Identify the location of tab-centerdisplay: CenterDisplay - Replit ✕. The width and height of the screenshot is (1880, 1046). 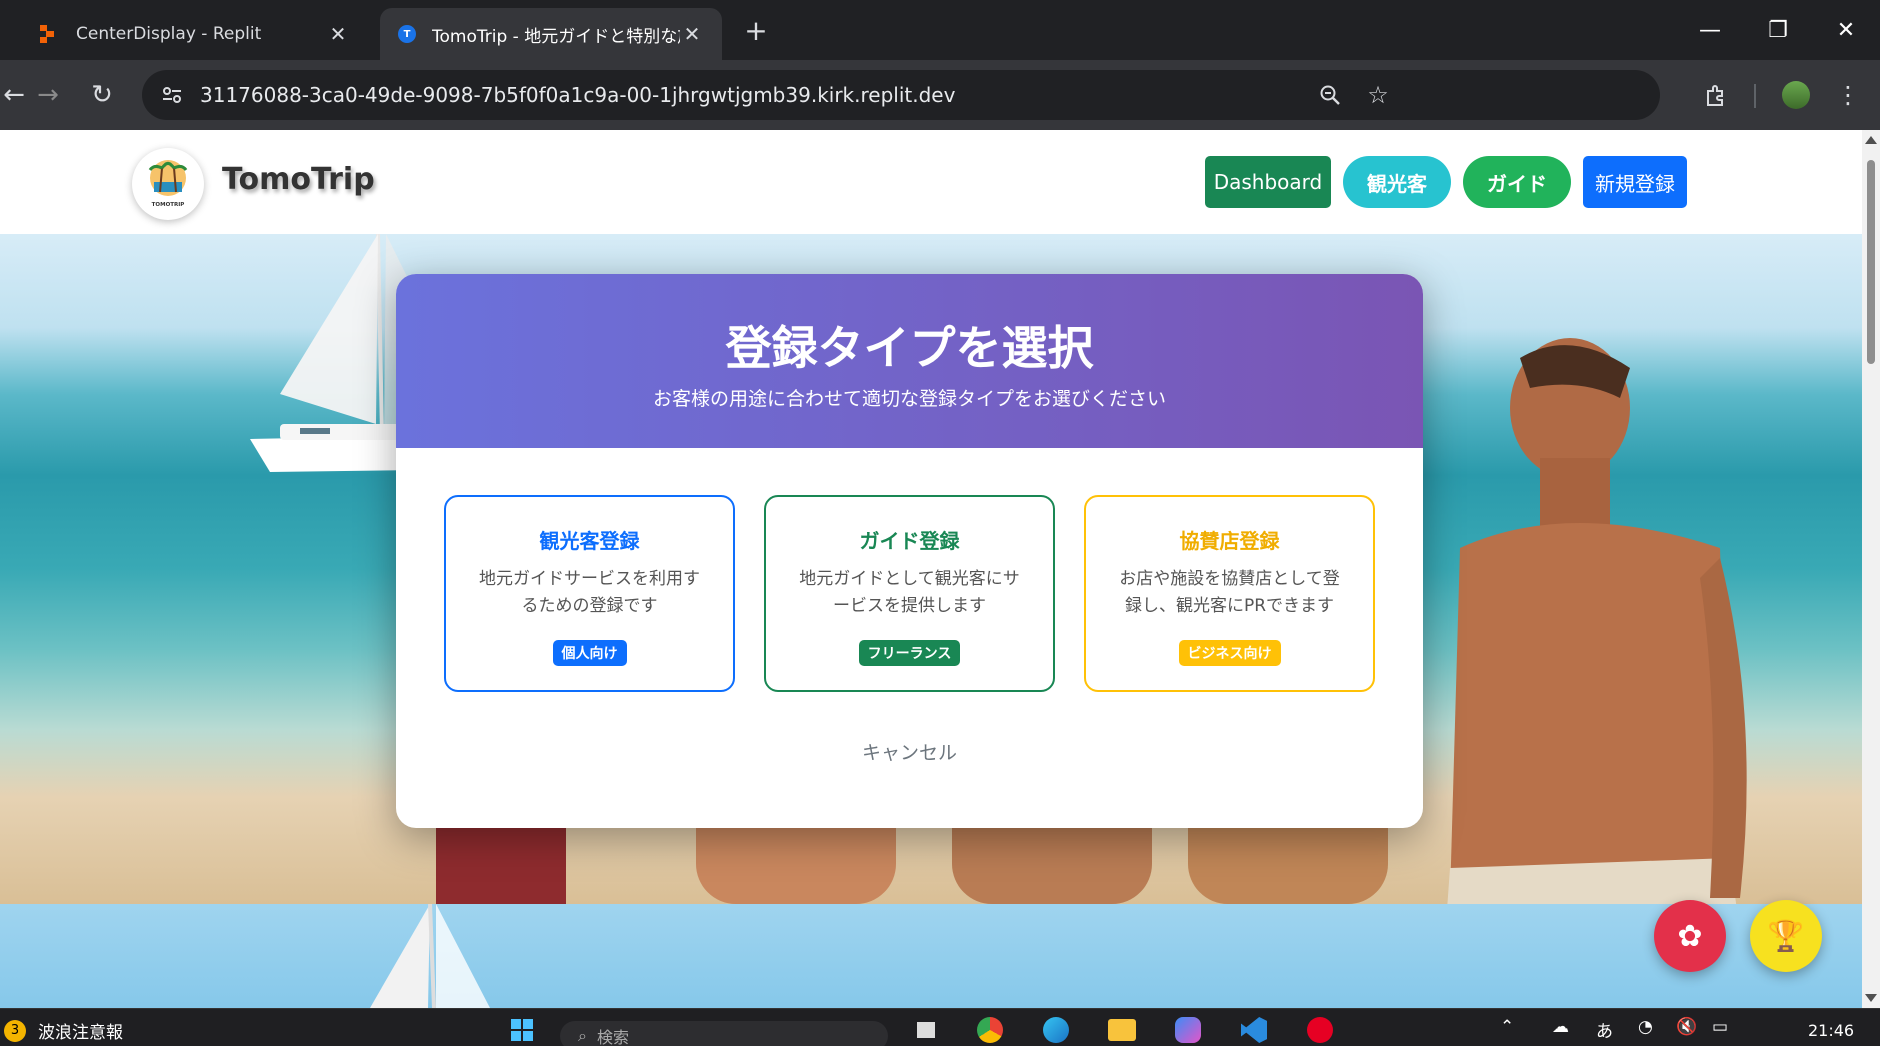
(184, 34).